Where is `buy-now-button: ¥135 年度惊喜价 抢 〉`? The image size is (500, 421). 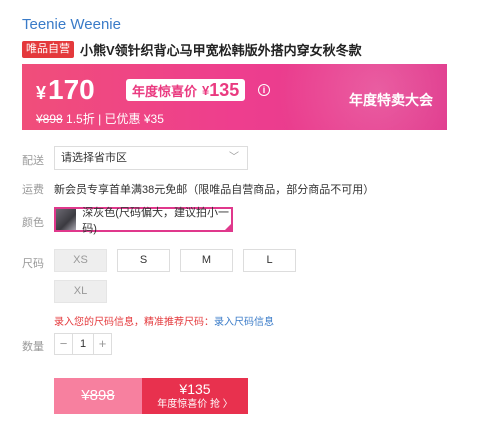
buy-now-button: ¥135 年度惊喜价 抢 〉 is located at coordinates (195, 396).